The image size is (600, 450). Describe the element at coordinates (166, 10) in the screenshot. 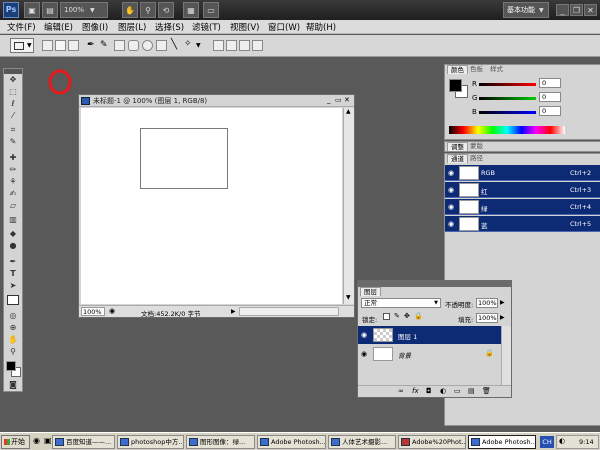

I see `rotate-view-button: ⟲` at that location.